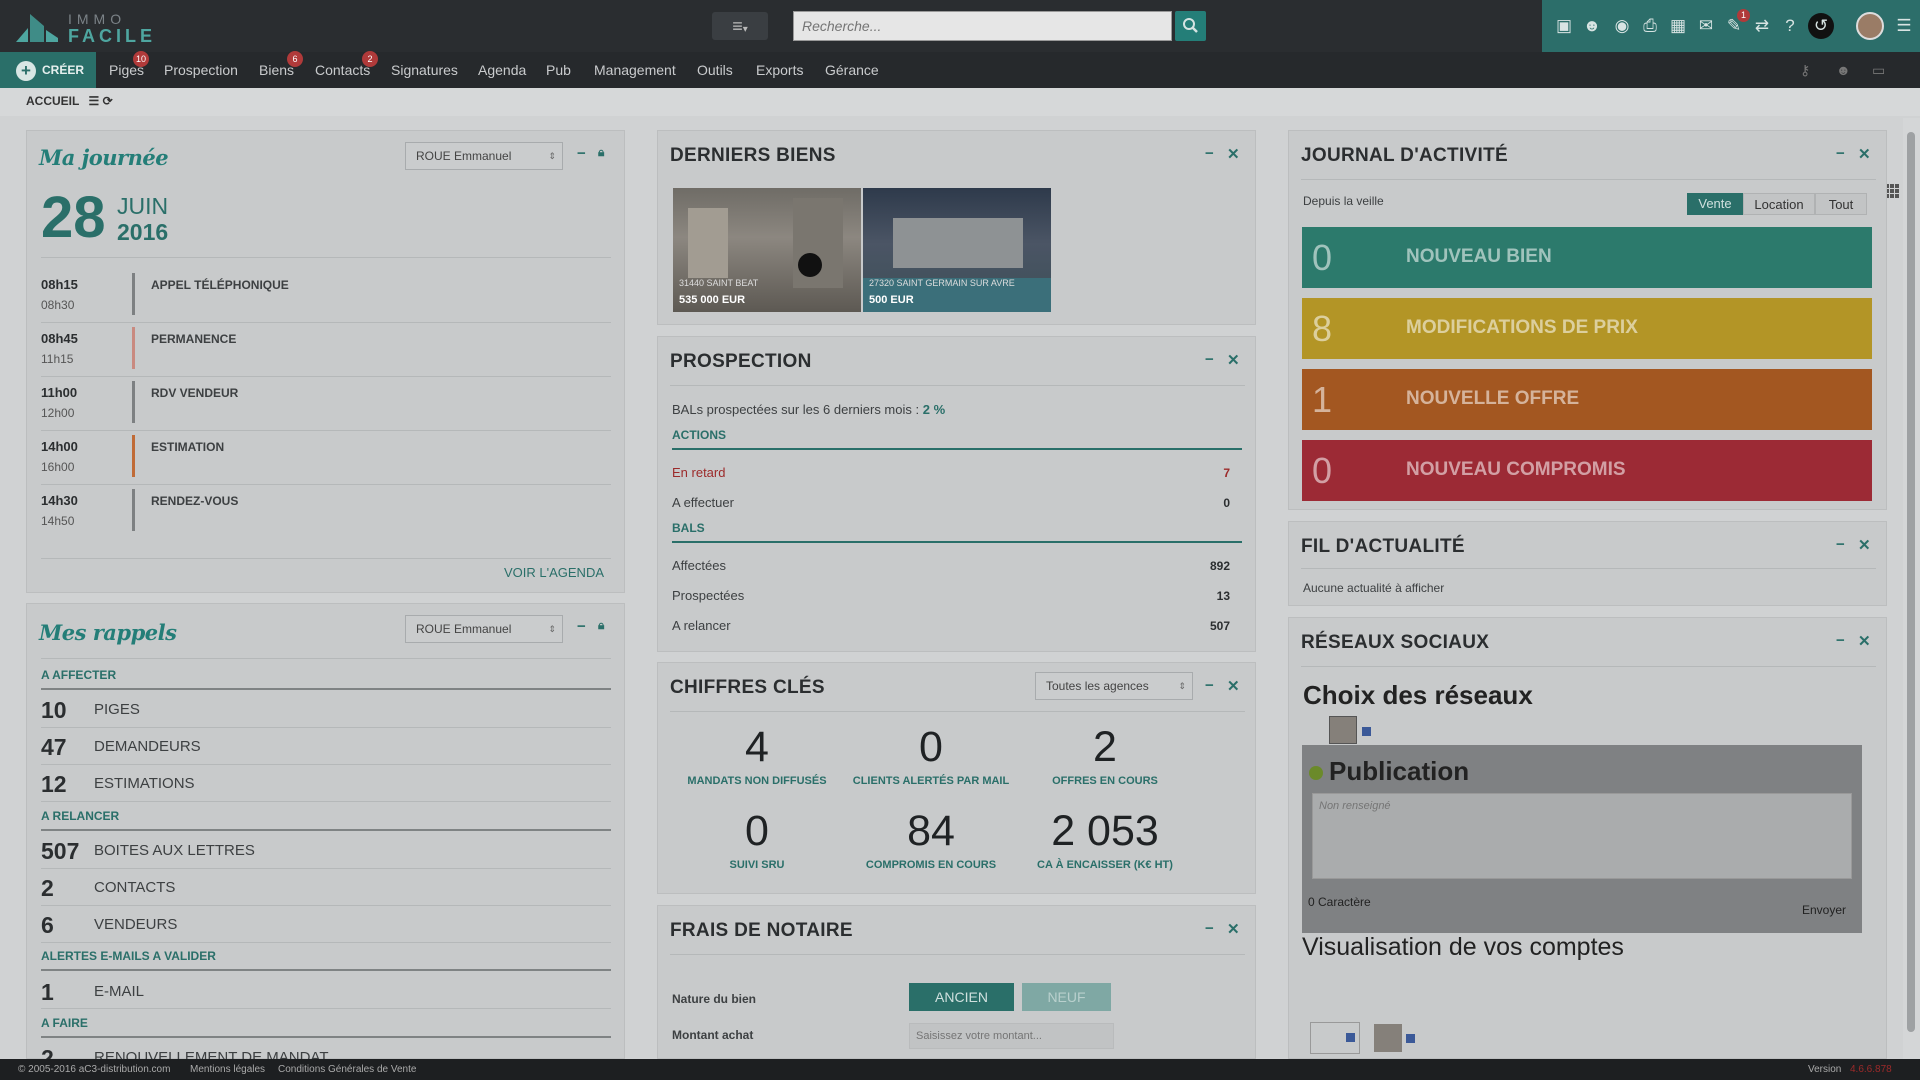  I want to click on rappel-label: E-MAIL, so click(119, 991).